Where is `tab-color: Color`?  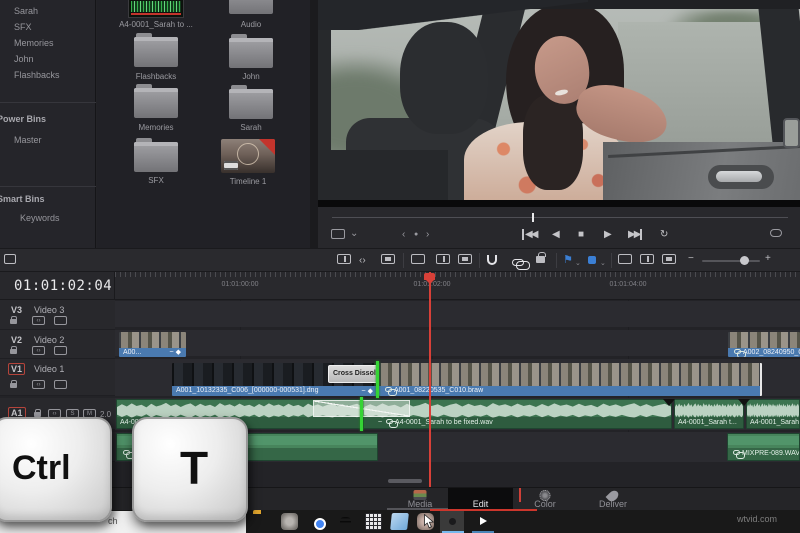
tab-color: Color is located at coordinates (545, 499).